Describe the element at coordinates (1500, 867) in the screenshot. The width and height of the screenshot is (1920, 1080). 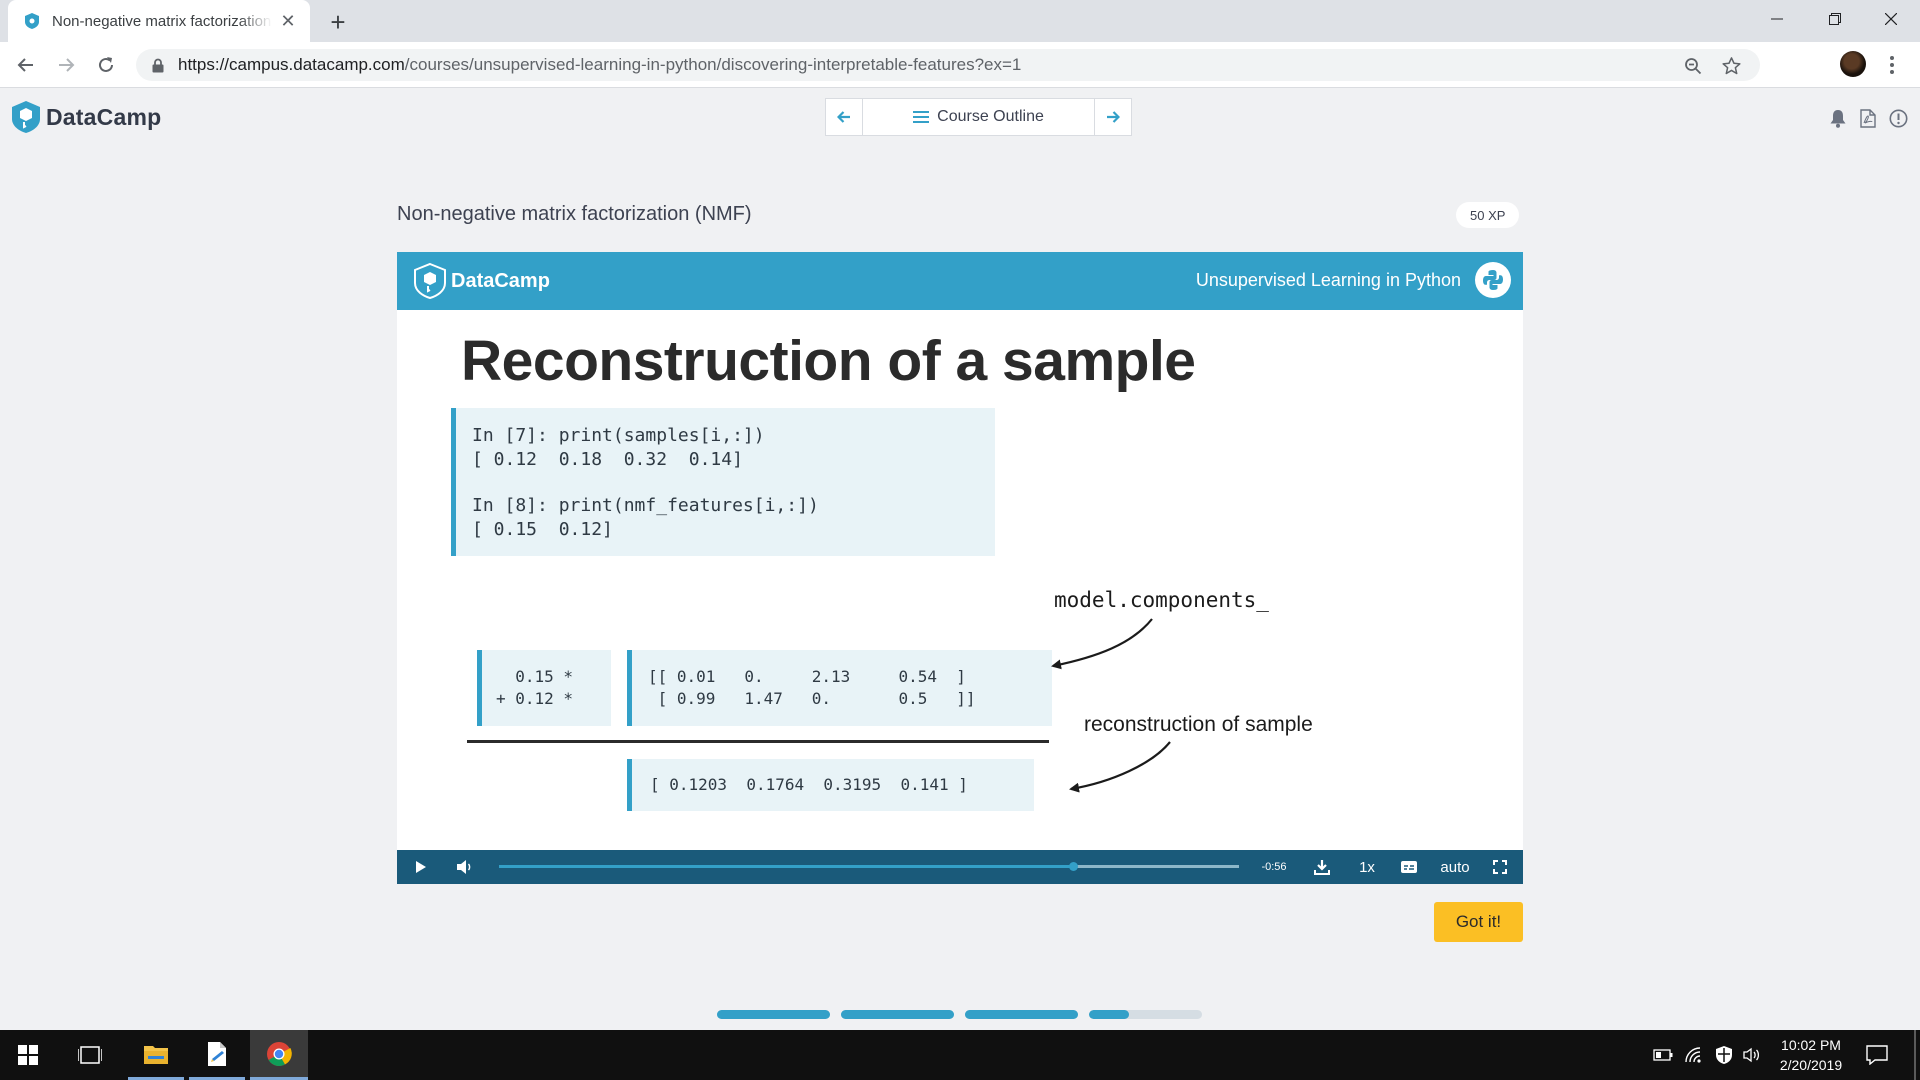
I see `fullscreen-icon` at that location.